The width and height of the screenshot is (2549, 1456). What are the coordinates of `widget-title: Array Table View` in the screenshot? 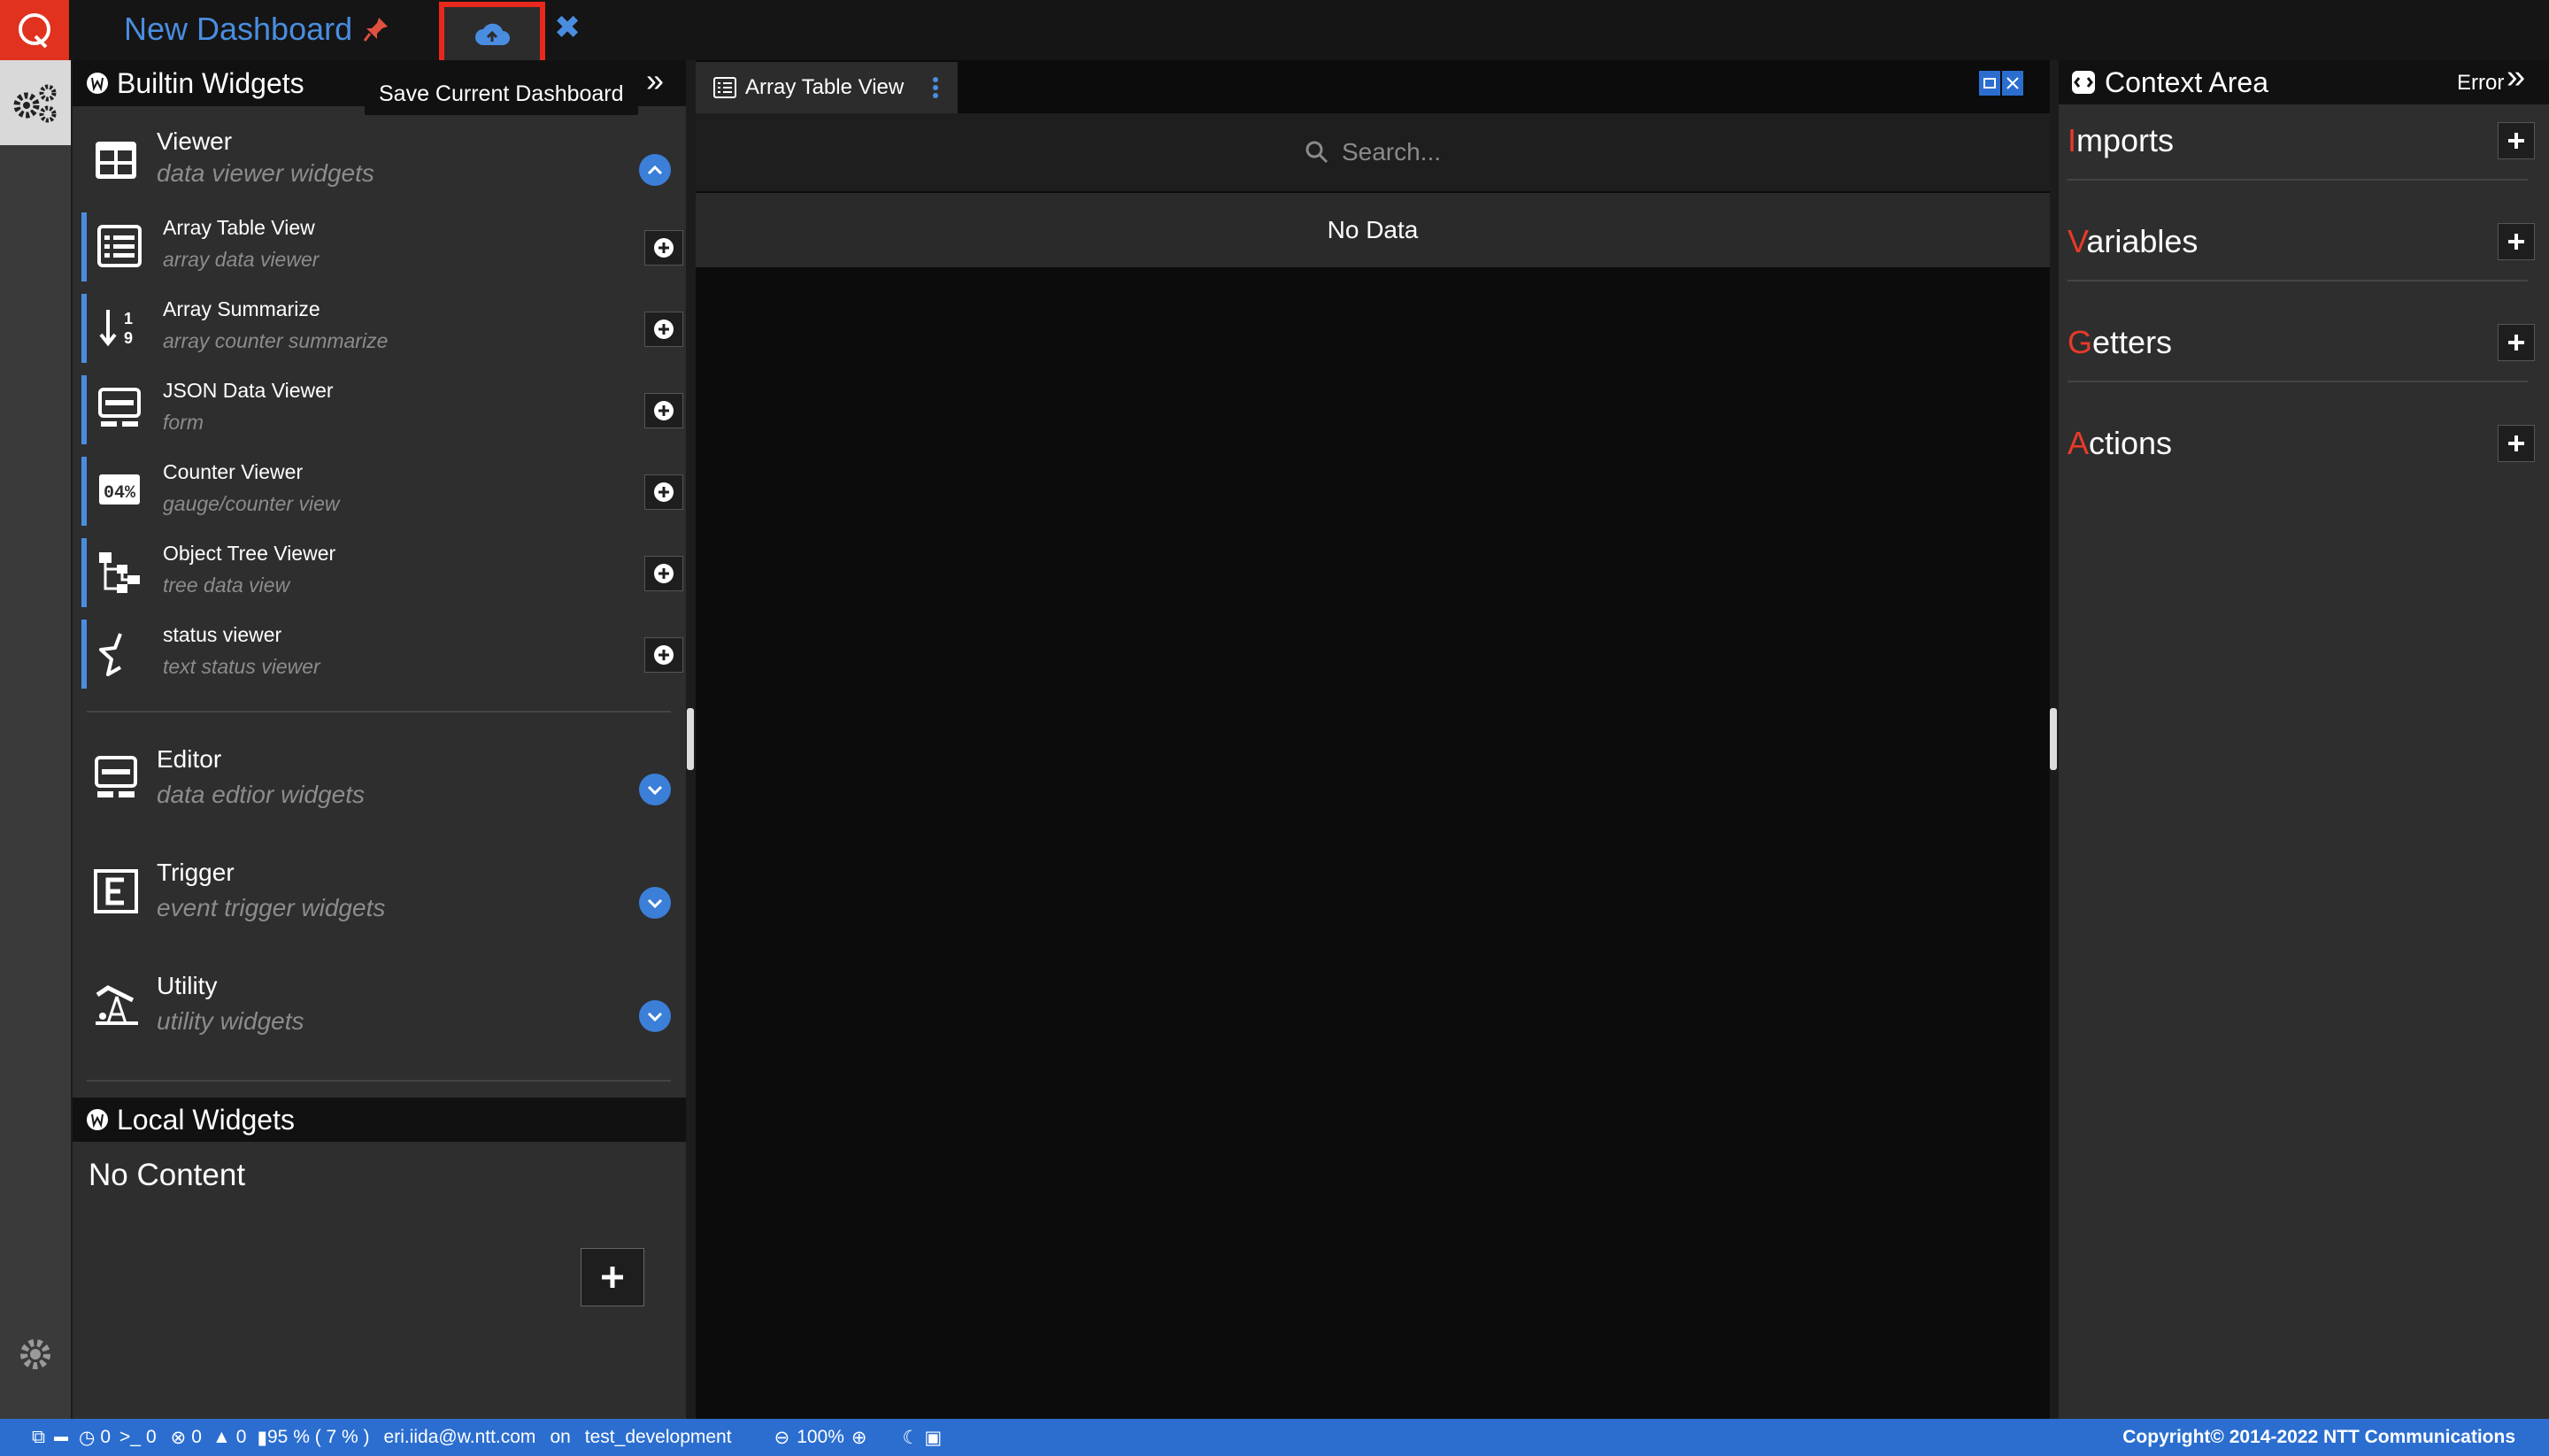 It's located at (239, 227).